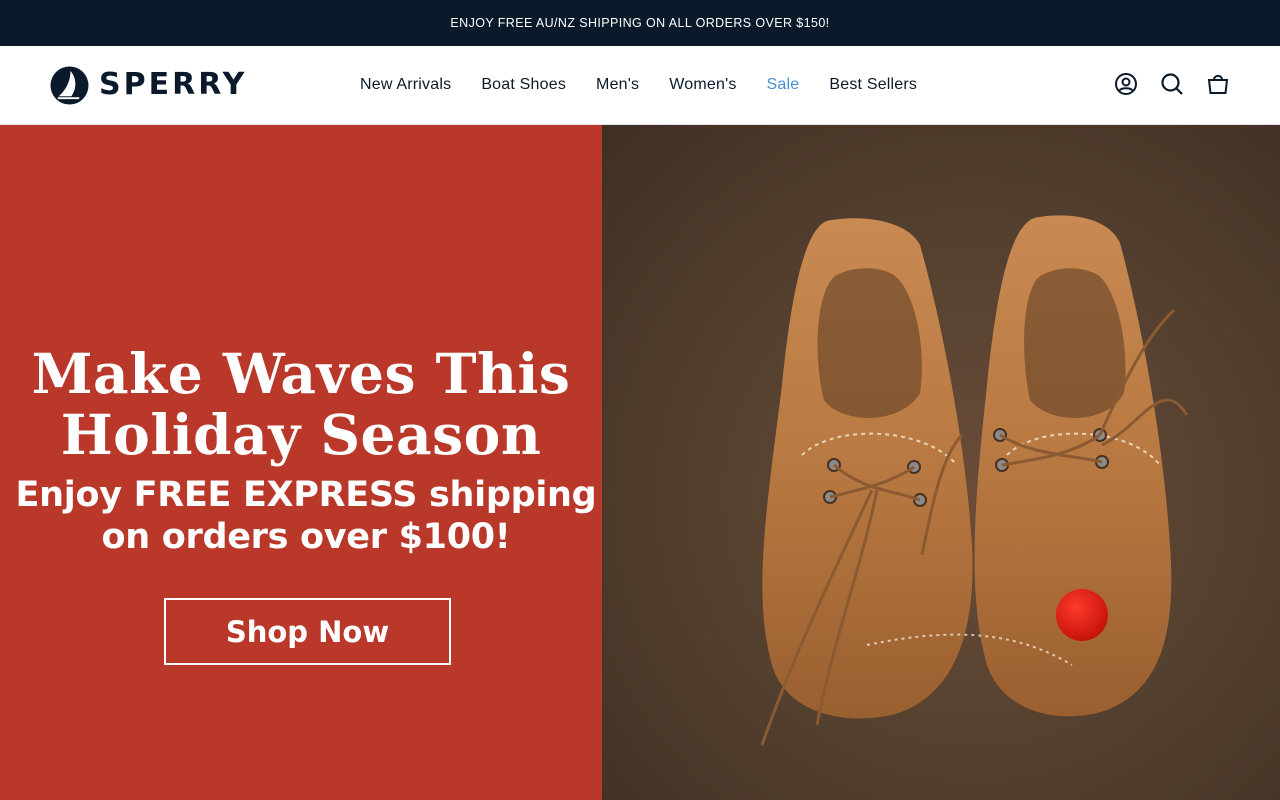  Describe the element at coordinates (702, 85) in the screenshot. I see `nav-item-womens: Women's` at that location.